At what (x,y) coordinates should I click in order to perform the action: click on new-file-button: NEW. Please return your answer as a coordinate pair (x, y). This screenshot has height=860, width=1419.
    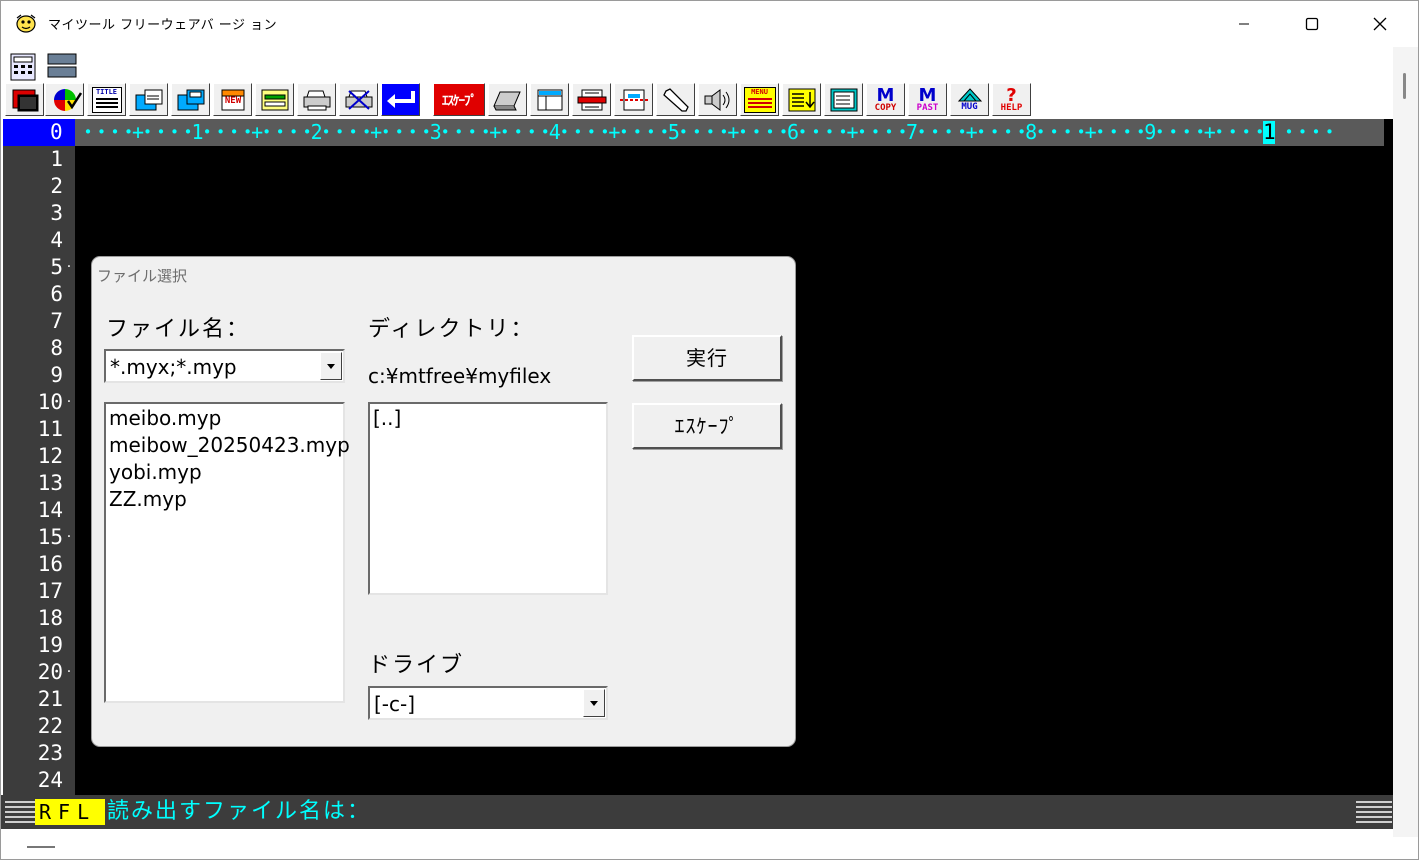
    Looking at the image, I should click on (232, 99).